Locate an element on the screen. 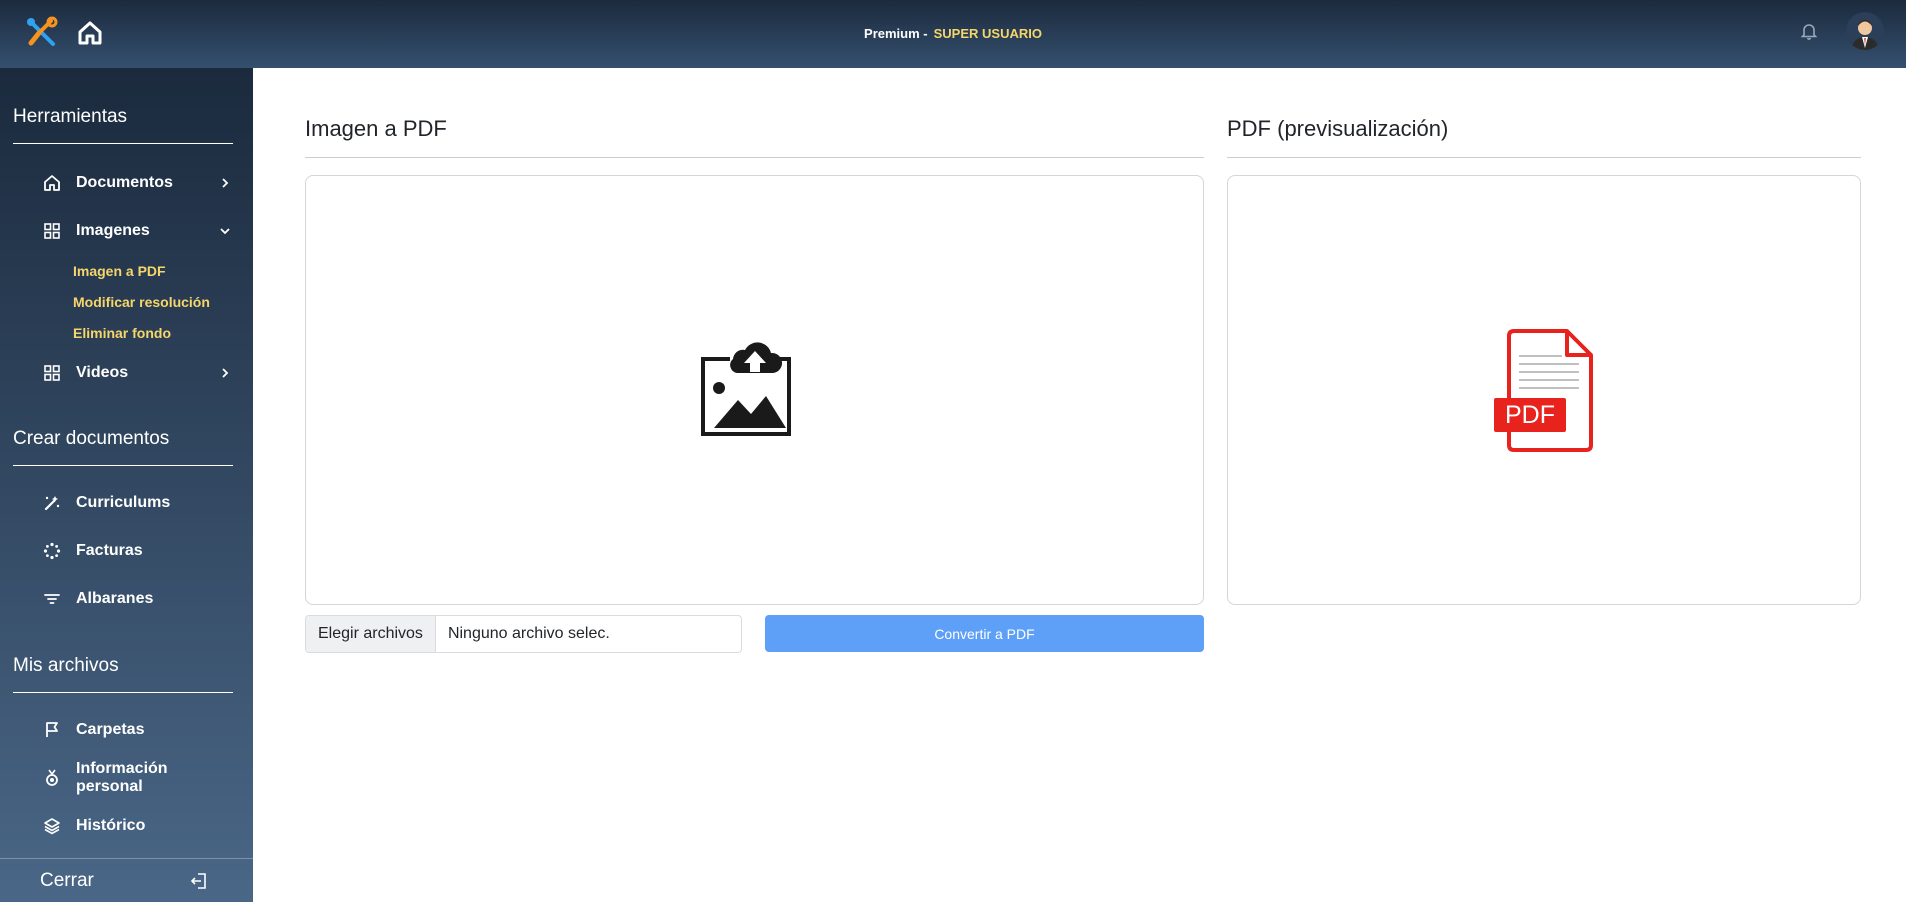  magic-wand-icon is located at coordinates (52, 503).